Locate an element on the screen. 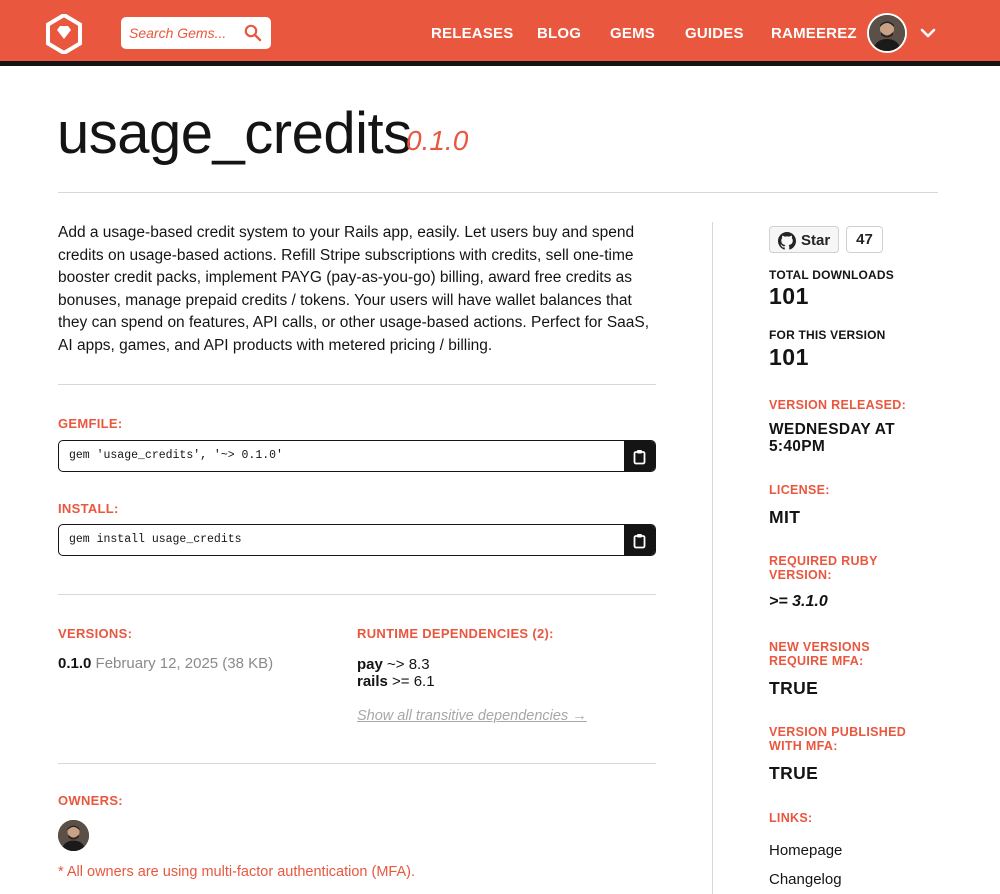 The image size is (1000, 894). install-code-box: gem install usage_credits is located at coordinates (357, 540).